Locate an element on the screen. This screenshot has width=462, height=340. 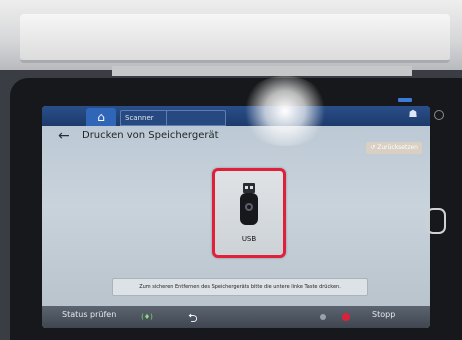
status-check-button: Status prüfen is located at coordinates (89, 314).